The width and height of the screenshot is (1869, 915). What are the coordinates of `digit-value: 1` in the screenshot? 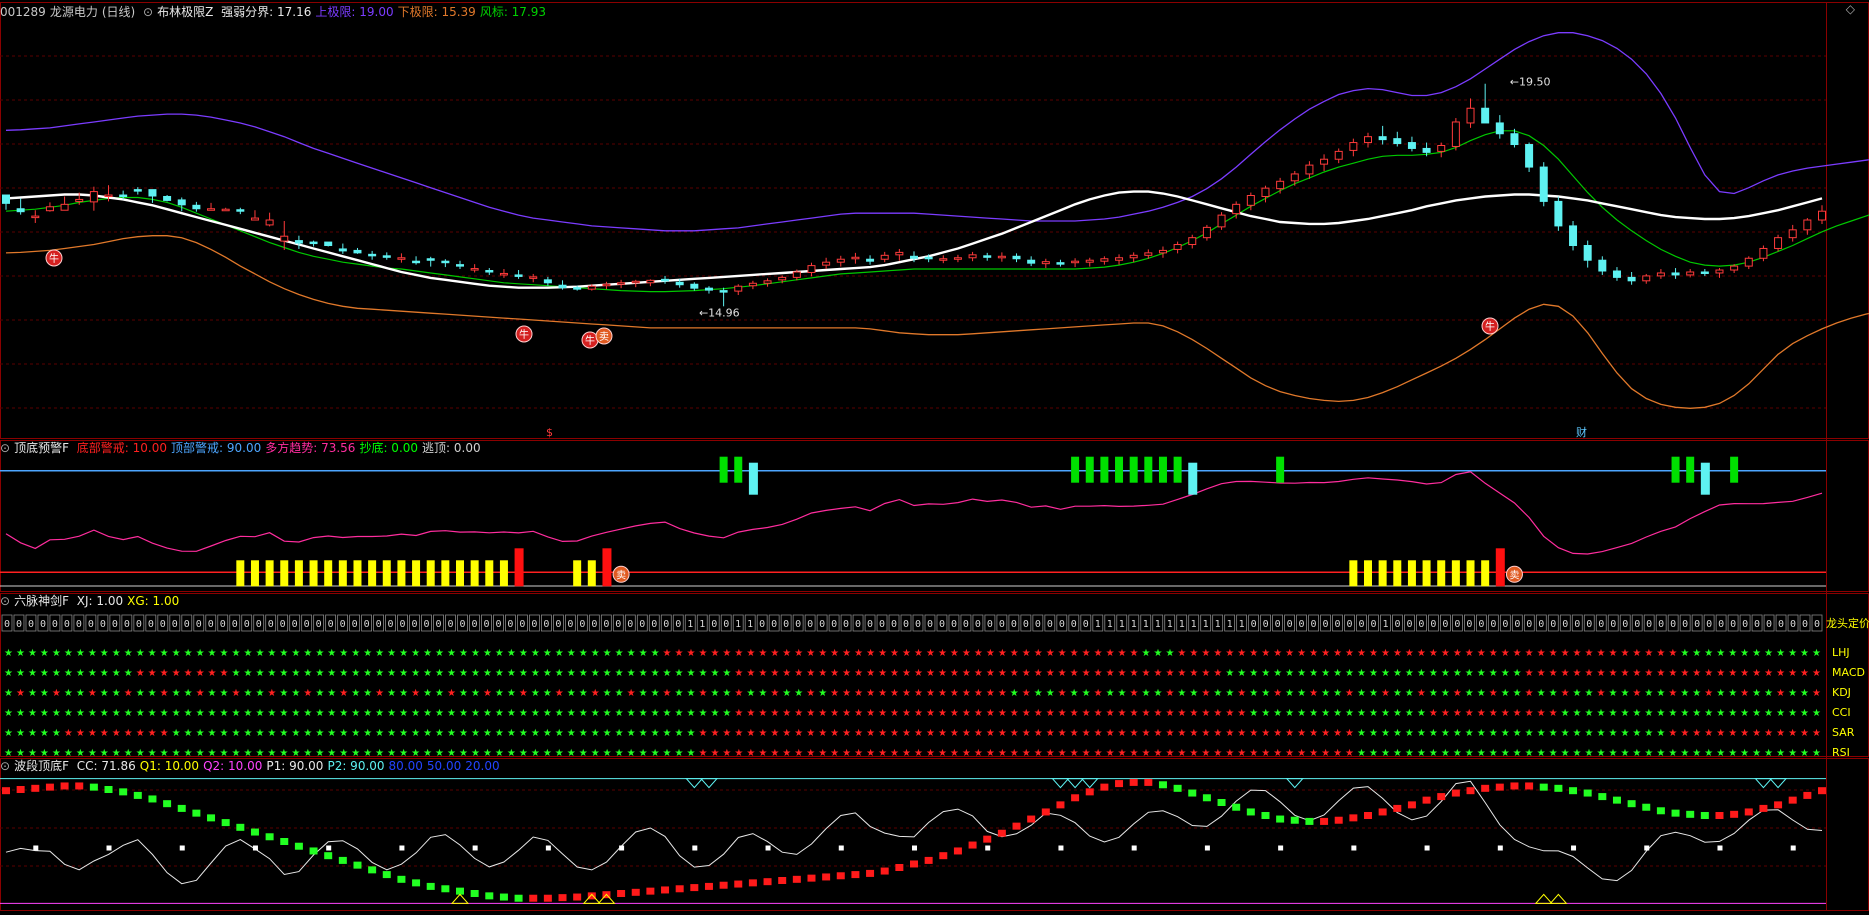 It's located at (1098, 624).